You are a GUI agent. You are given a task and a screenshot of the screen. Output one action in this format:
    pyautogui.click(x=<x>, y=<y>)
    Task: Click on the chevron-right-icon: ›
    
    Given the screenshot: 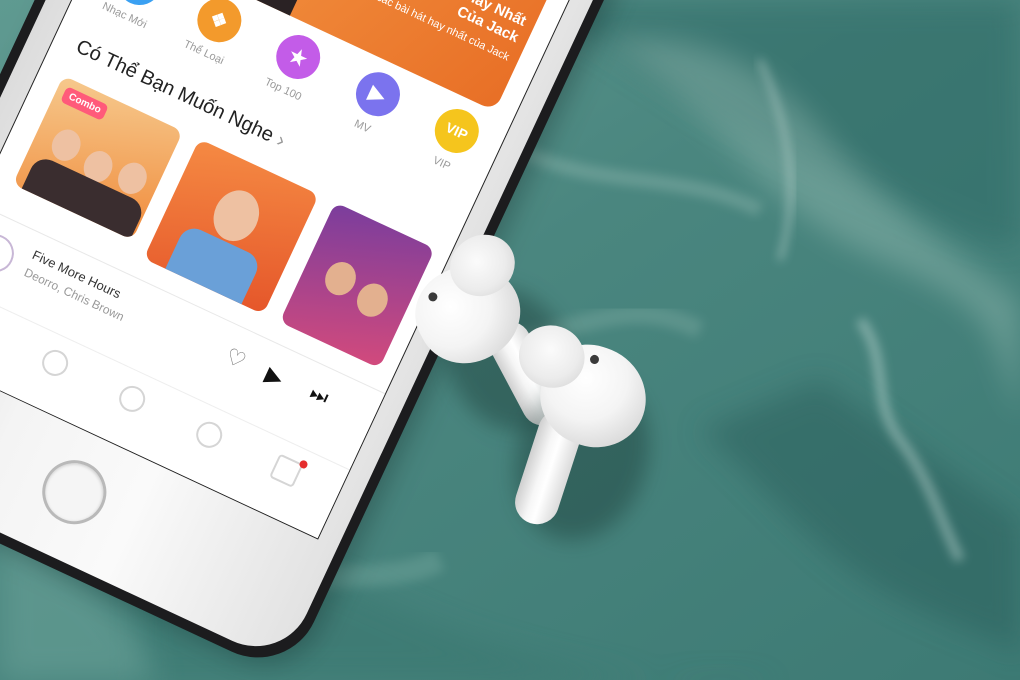 What is the action you would take?
    pyautogui.click(x=281, y=140)
    